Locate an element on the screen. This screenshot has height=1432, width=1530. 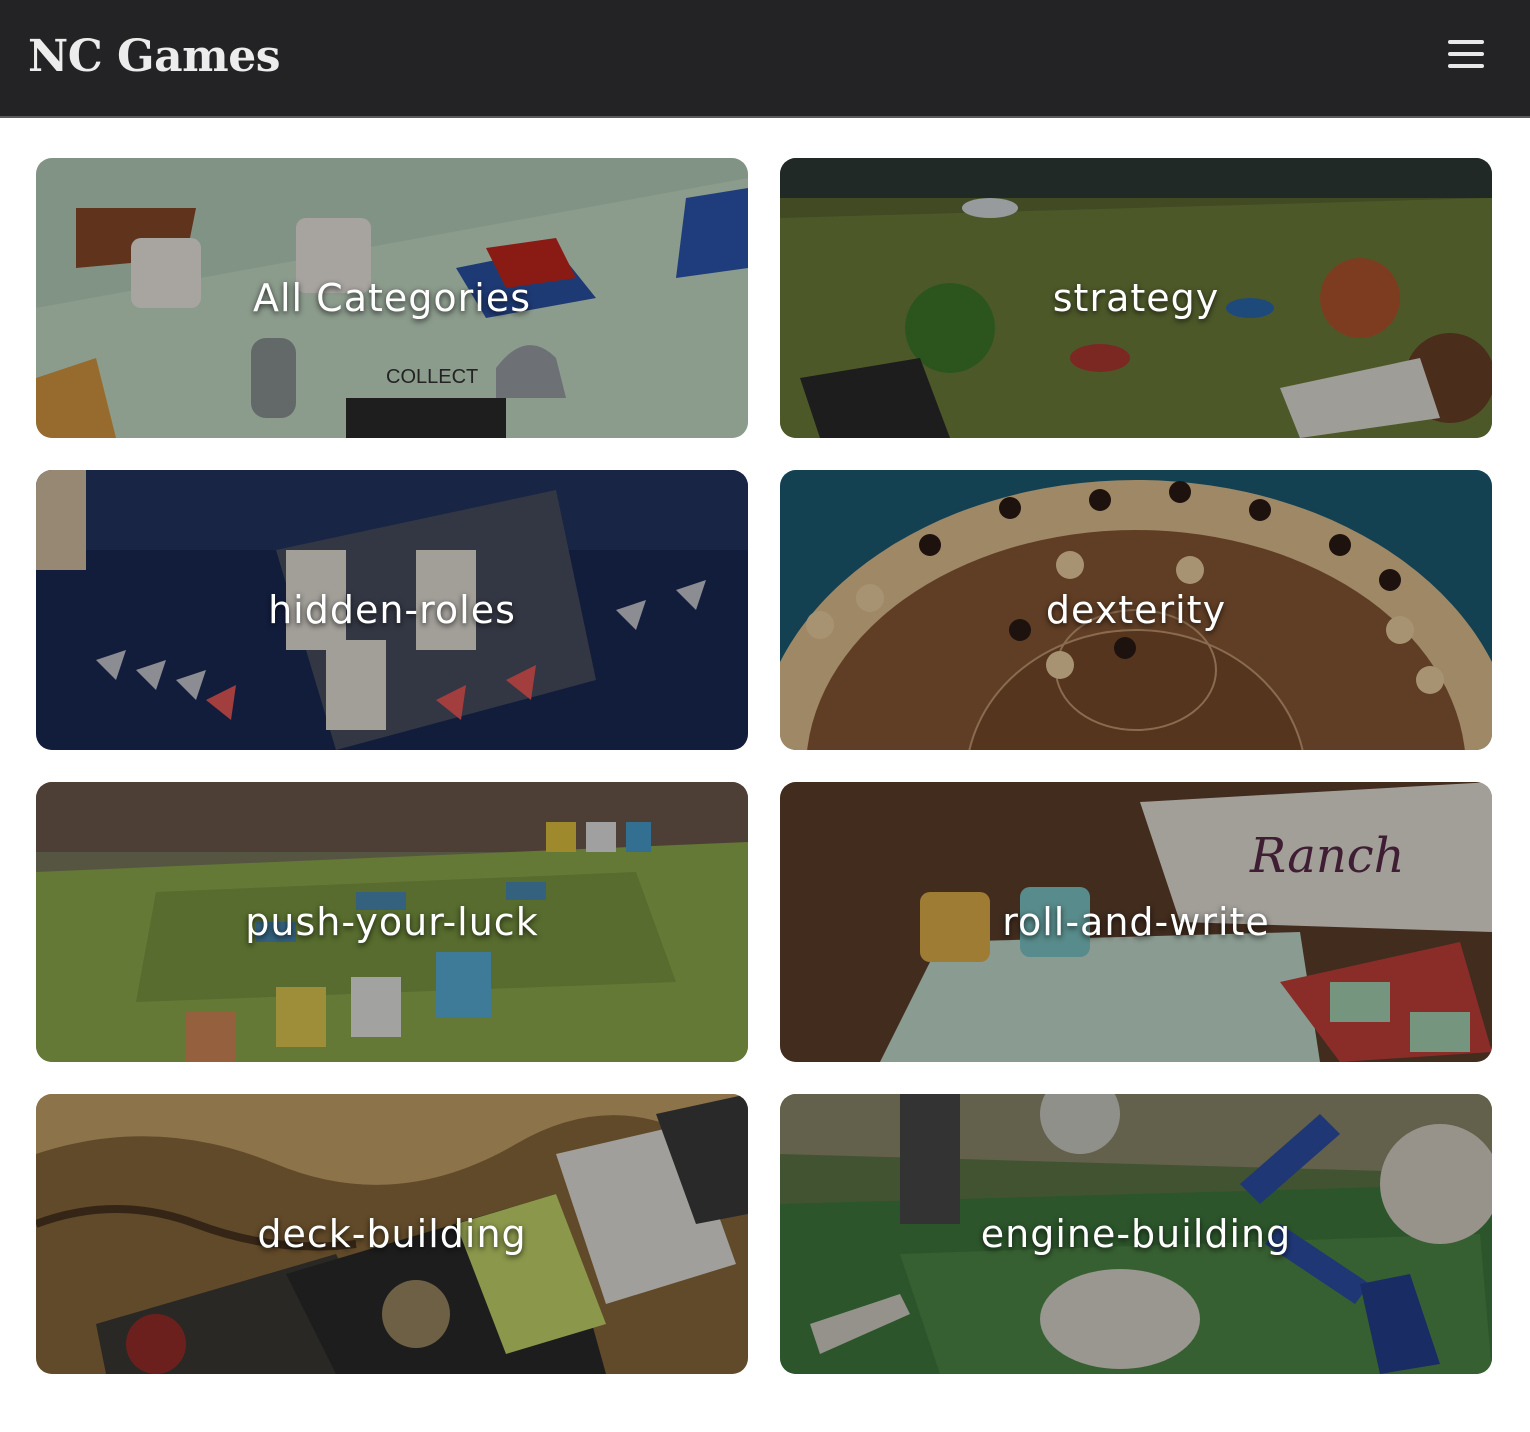
category-label: strategy is located at coordinates (1136, 298).